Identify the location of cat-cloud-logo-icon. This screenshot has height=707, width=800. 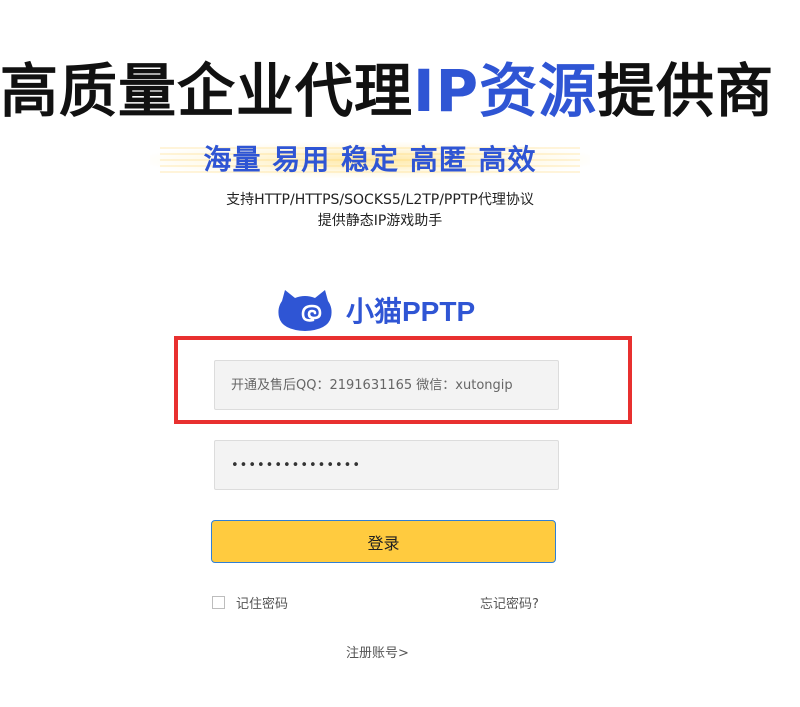
(305, 310).